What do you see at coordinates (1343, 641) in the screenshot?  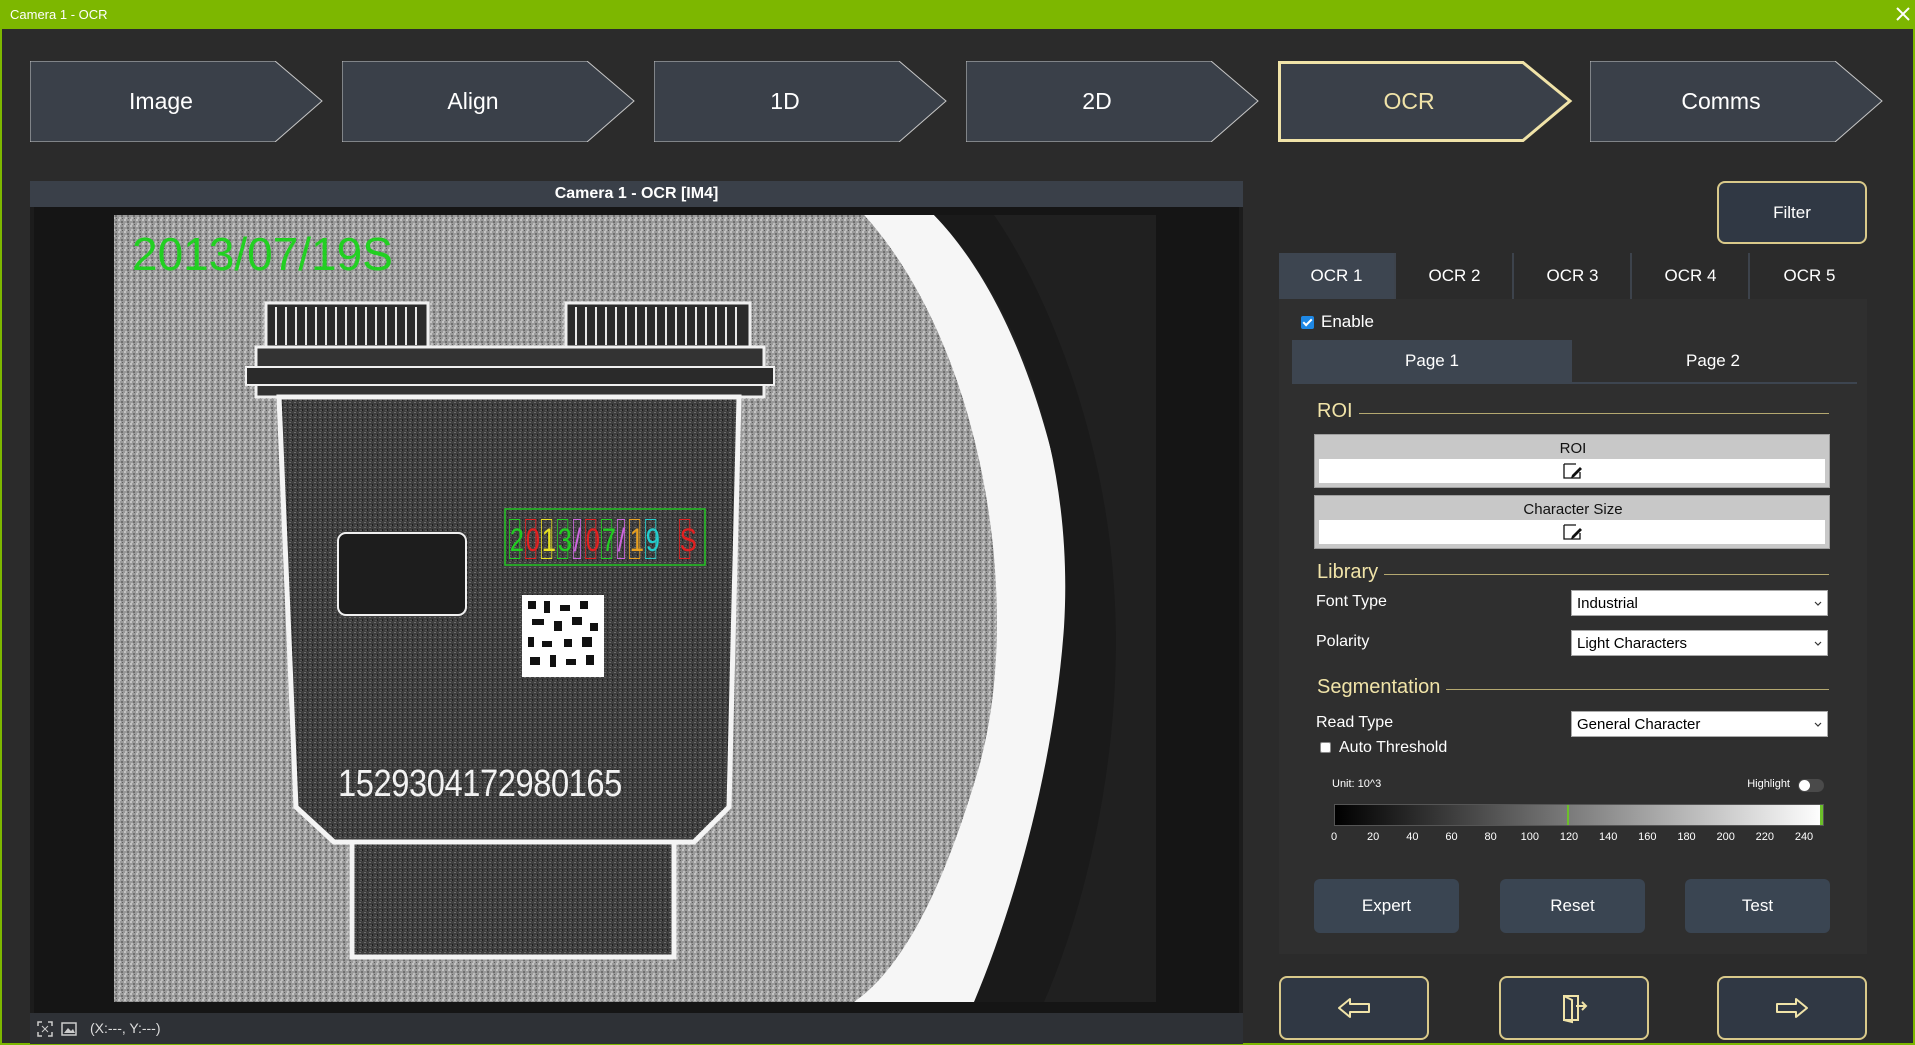 I see `polarity-label: Polarity` at bounding box center [1343, 641].